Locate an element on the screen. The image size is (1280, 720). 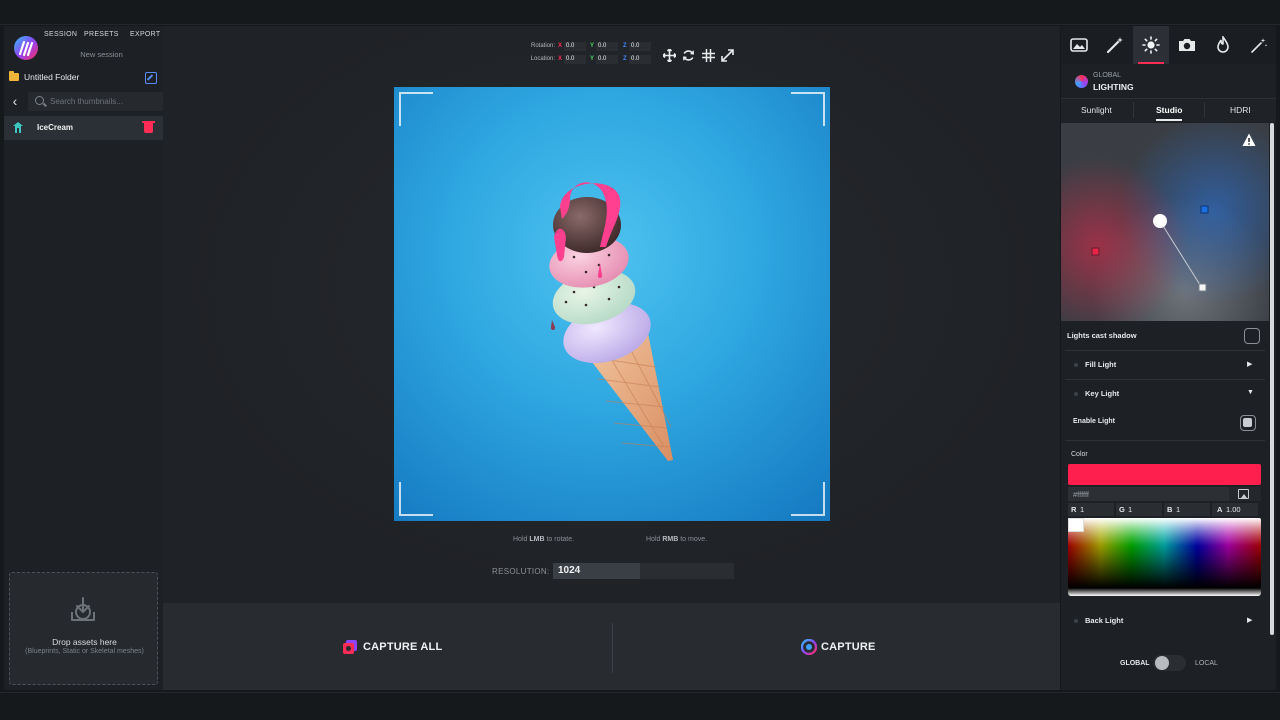
tab-post is located at coordinates (1259, 45).